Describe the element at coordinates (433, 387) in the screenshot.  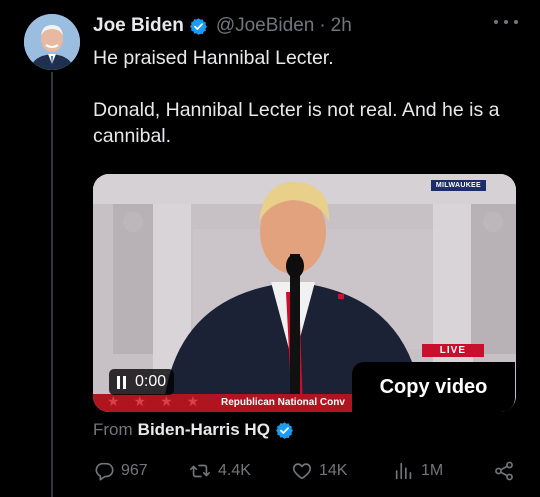
I see `copy-video-button: Copy video` at that location.